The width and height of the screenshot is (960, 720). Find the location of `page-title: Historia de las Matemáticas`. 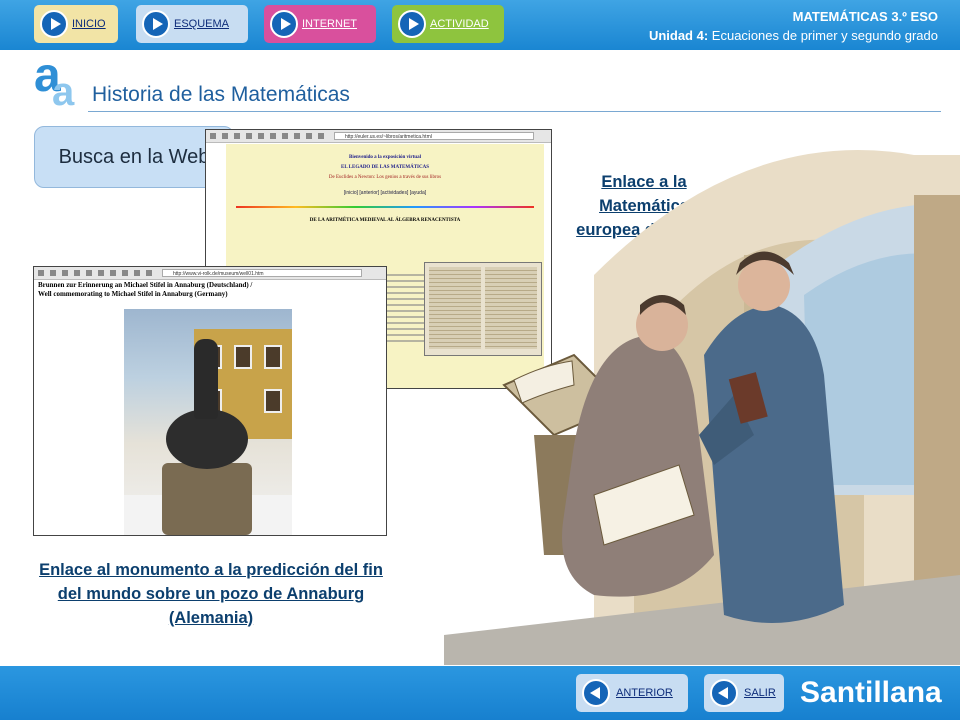

page-title: Historia de las Matemáticas is located at coordinates (221, 94).